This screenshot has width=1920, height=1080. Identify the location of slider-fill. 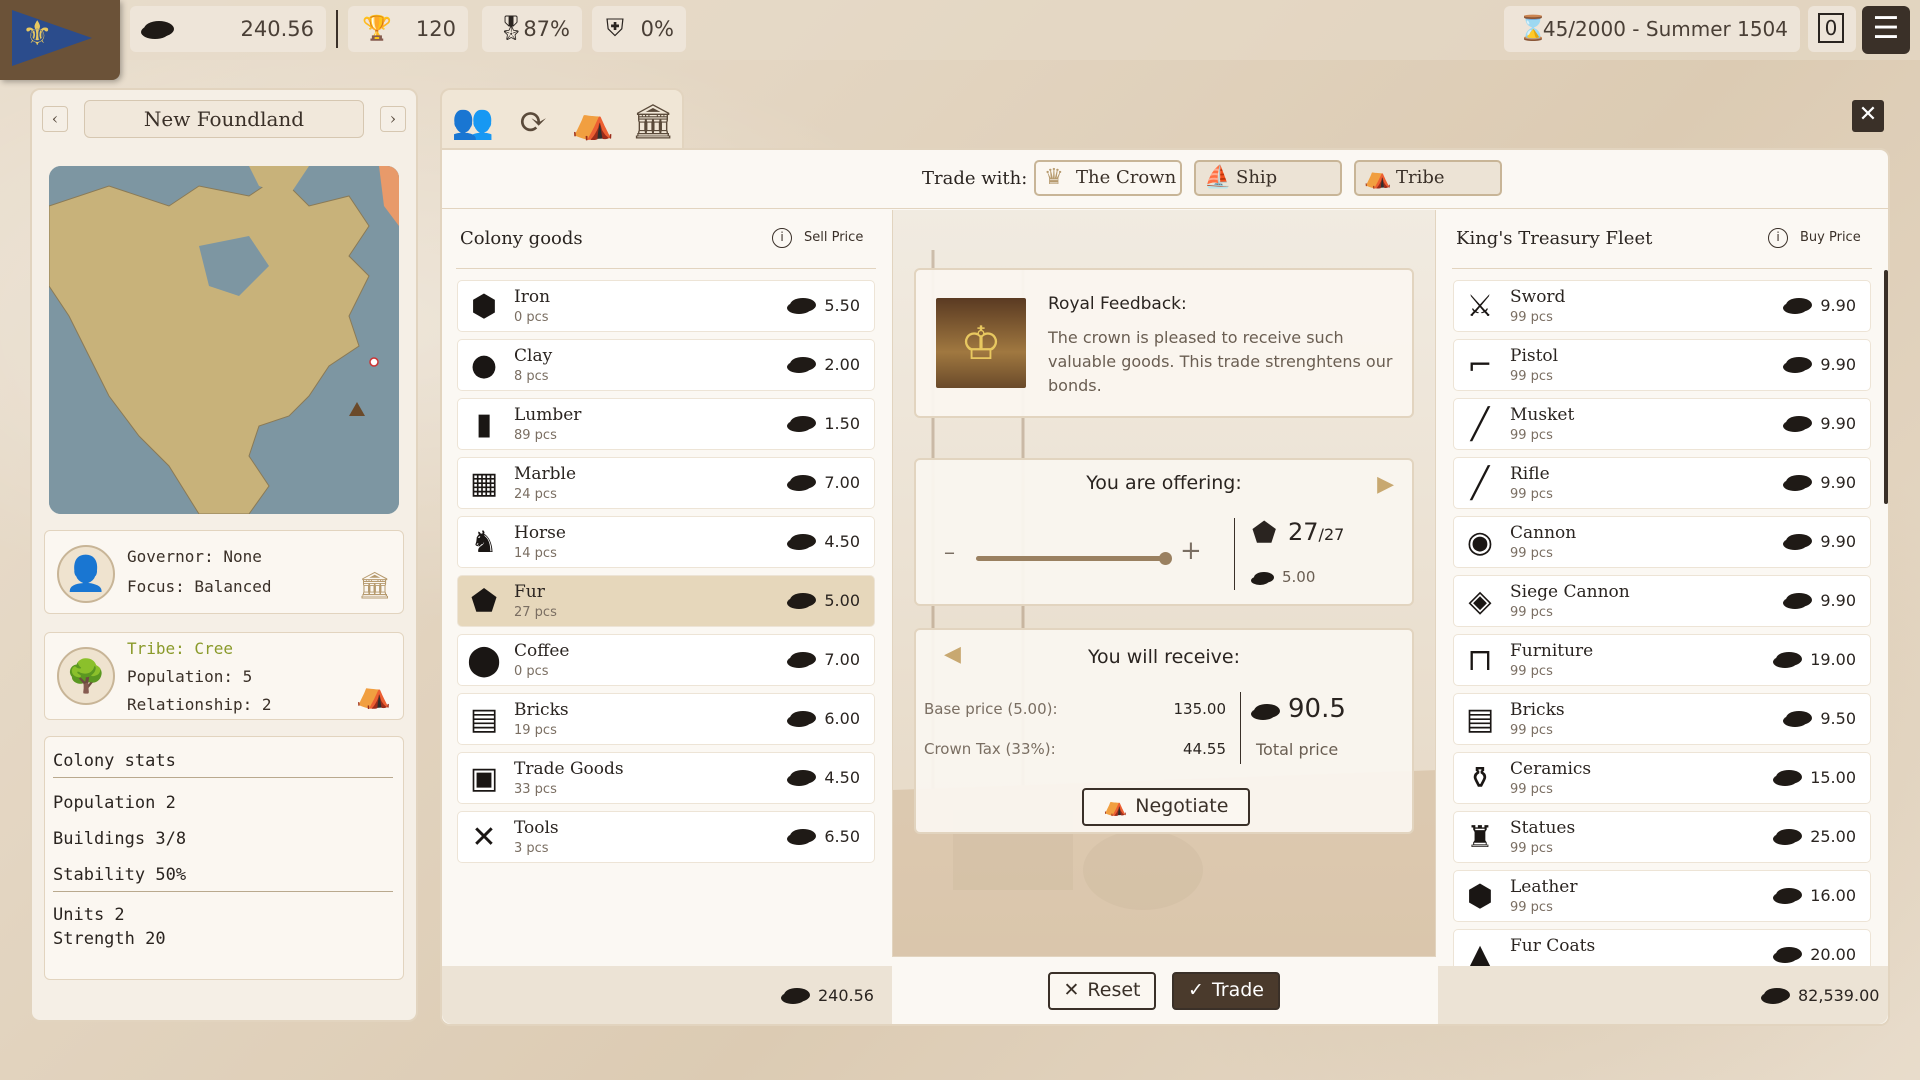
(1071, 558).